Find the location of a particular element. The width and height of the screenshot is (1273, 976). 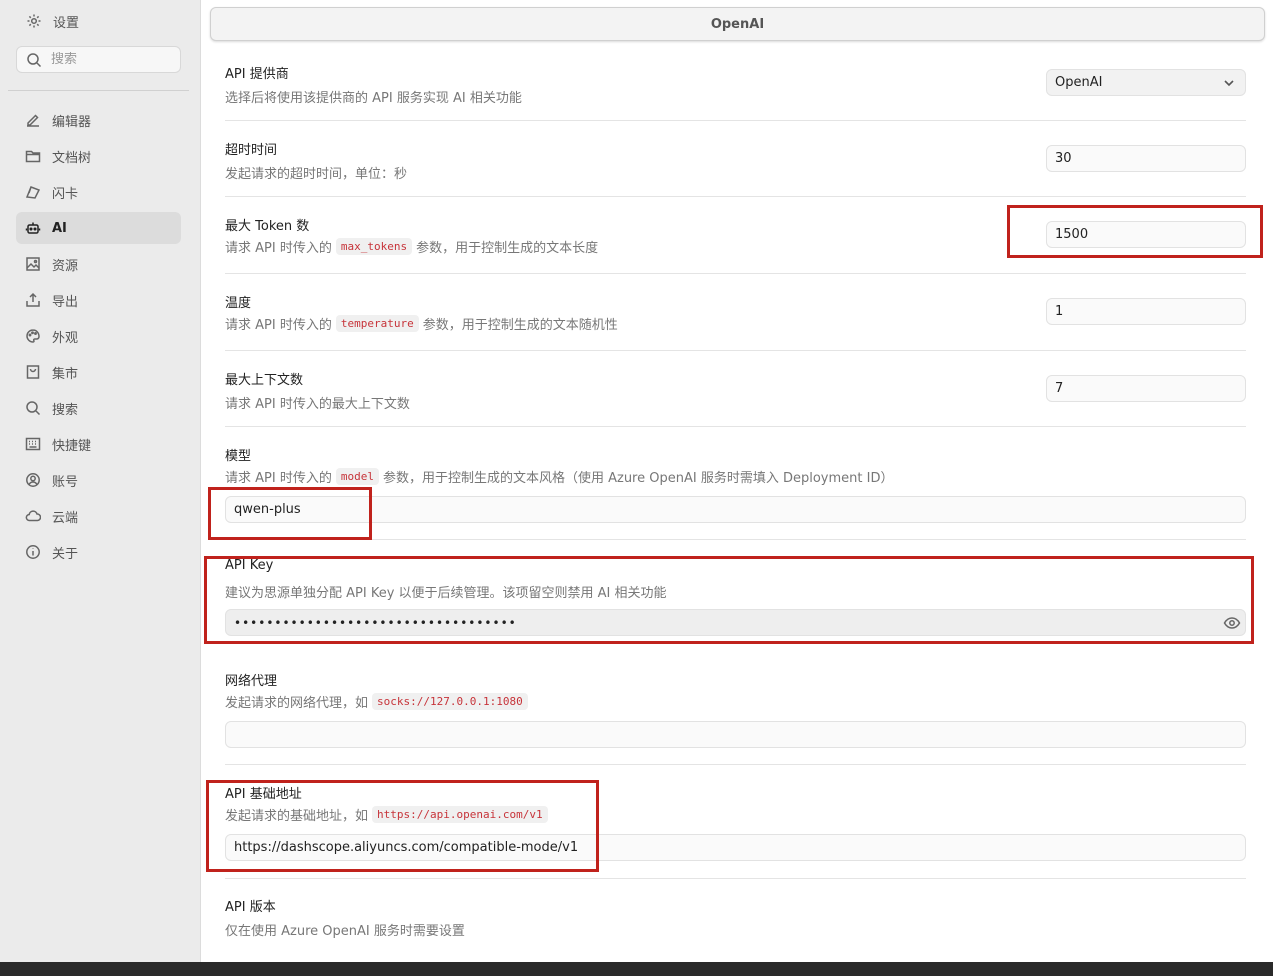

sidebar-item-export: 导出 is located at coordinates (98, 300).